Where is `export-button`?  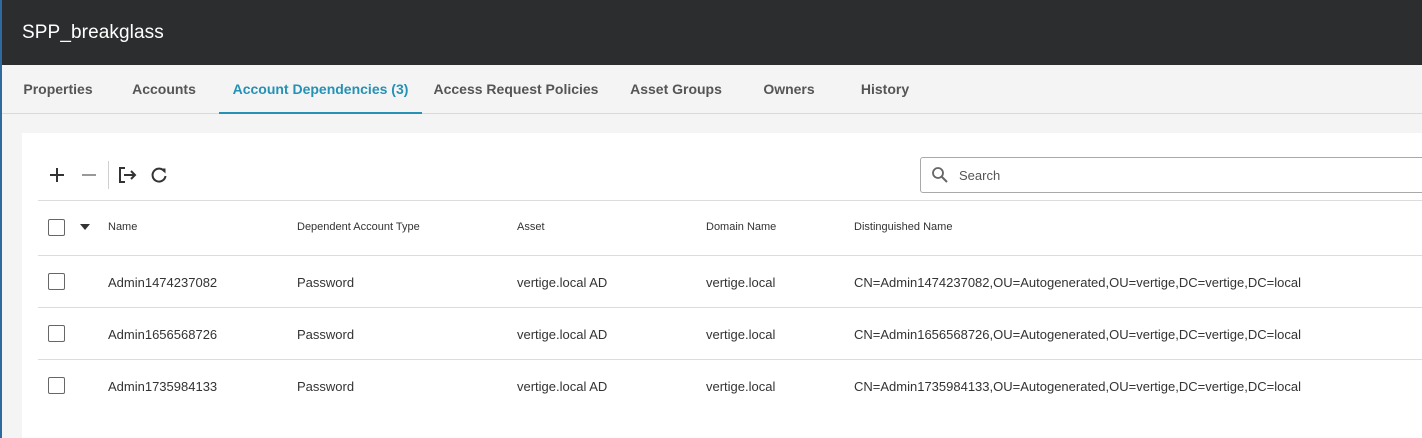
export-button is located at coordinates (127, 175).